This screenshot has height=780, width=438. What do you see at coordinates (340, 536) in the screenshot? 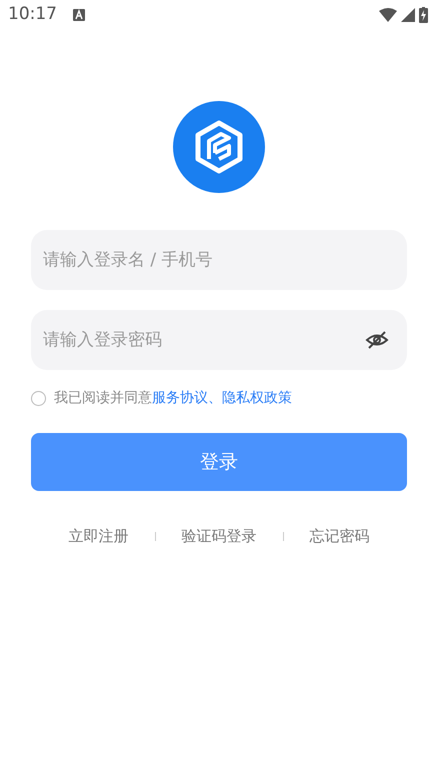
I see `bottom-link: 忘记密码` at bounding box center [340, 536].